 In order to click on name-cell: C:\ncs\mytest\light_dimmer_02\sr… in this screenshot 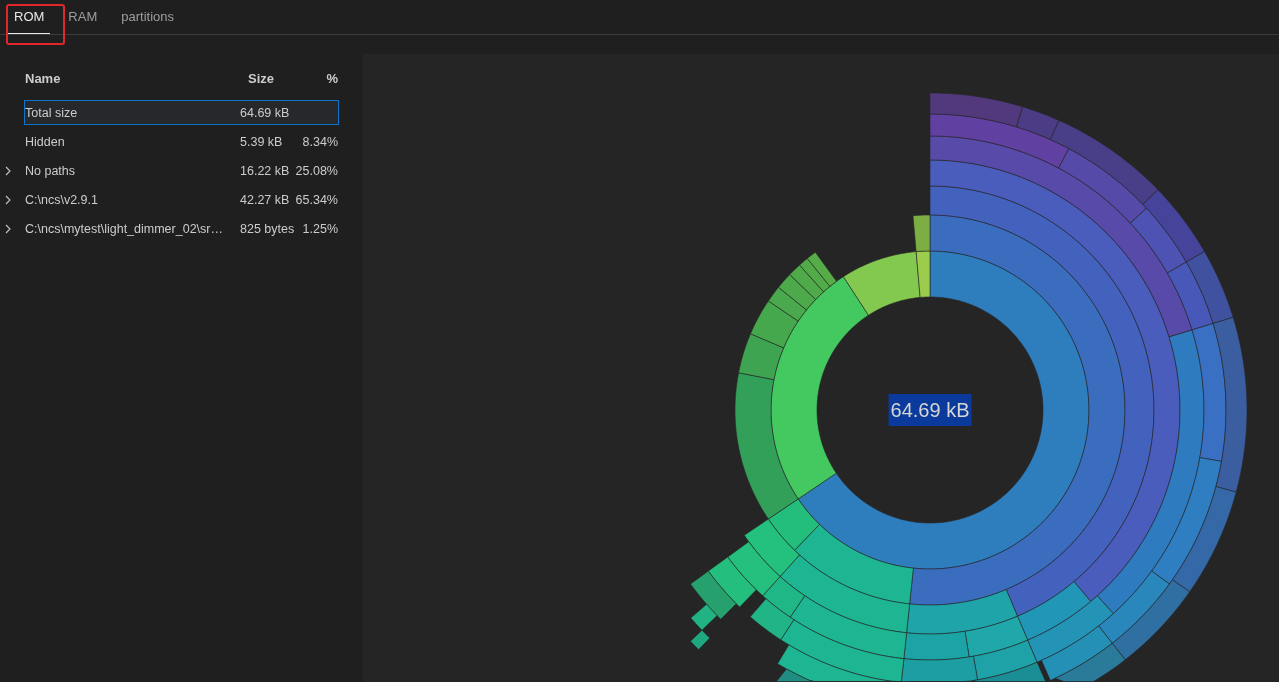, I will do `click(124, 228)`.